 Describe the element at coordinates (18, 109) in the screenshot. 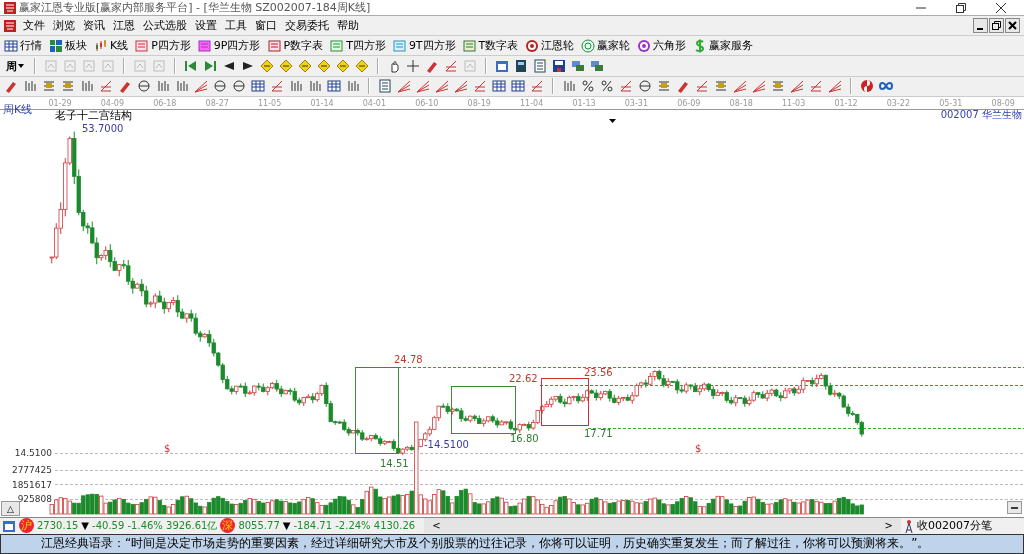

I see `period-label: 周K线` at that location.